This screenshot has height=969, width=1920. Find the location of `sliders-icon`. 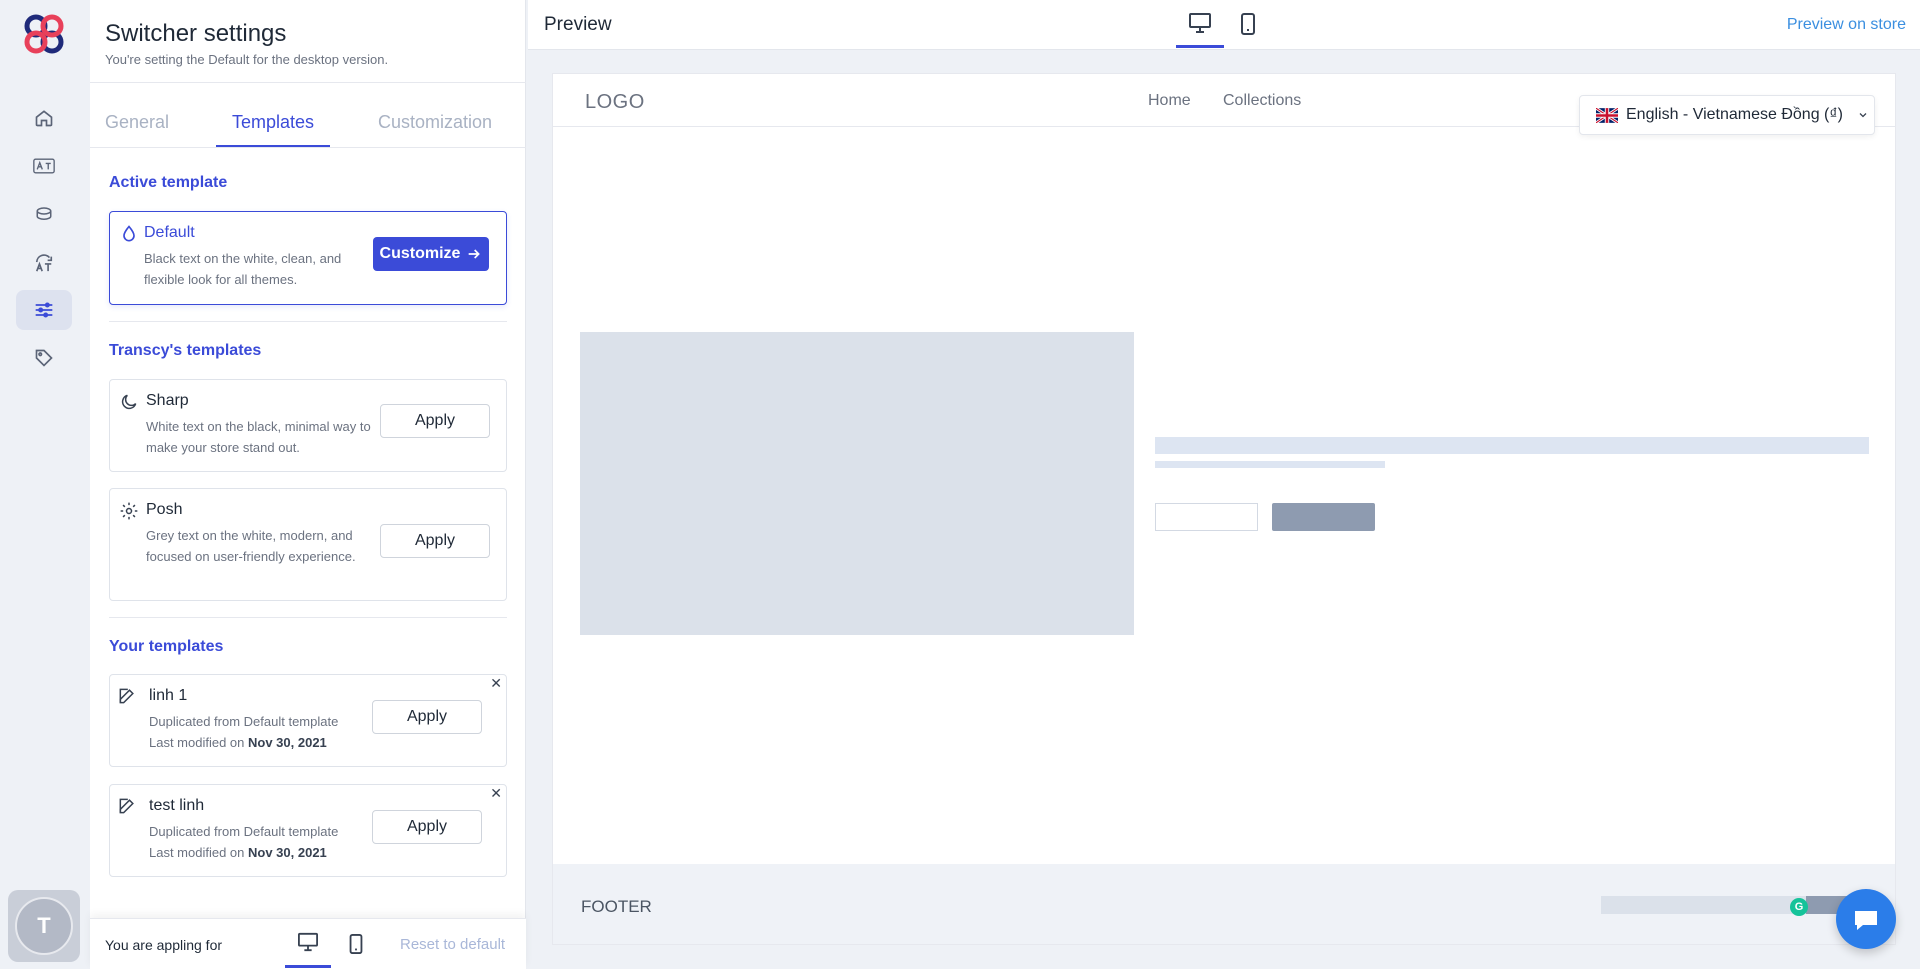

sliders-icon is located at coordinates (44, 310).